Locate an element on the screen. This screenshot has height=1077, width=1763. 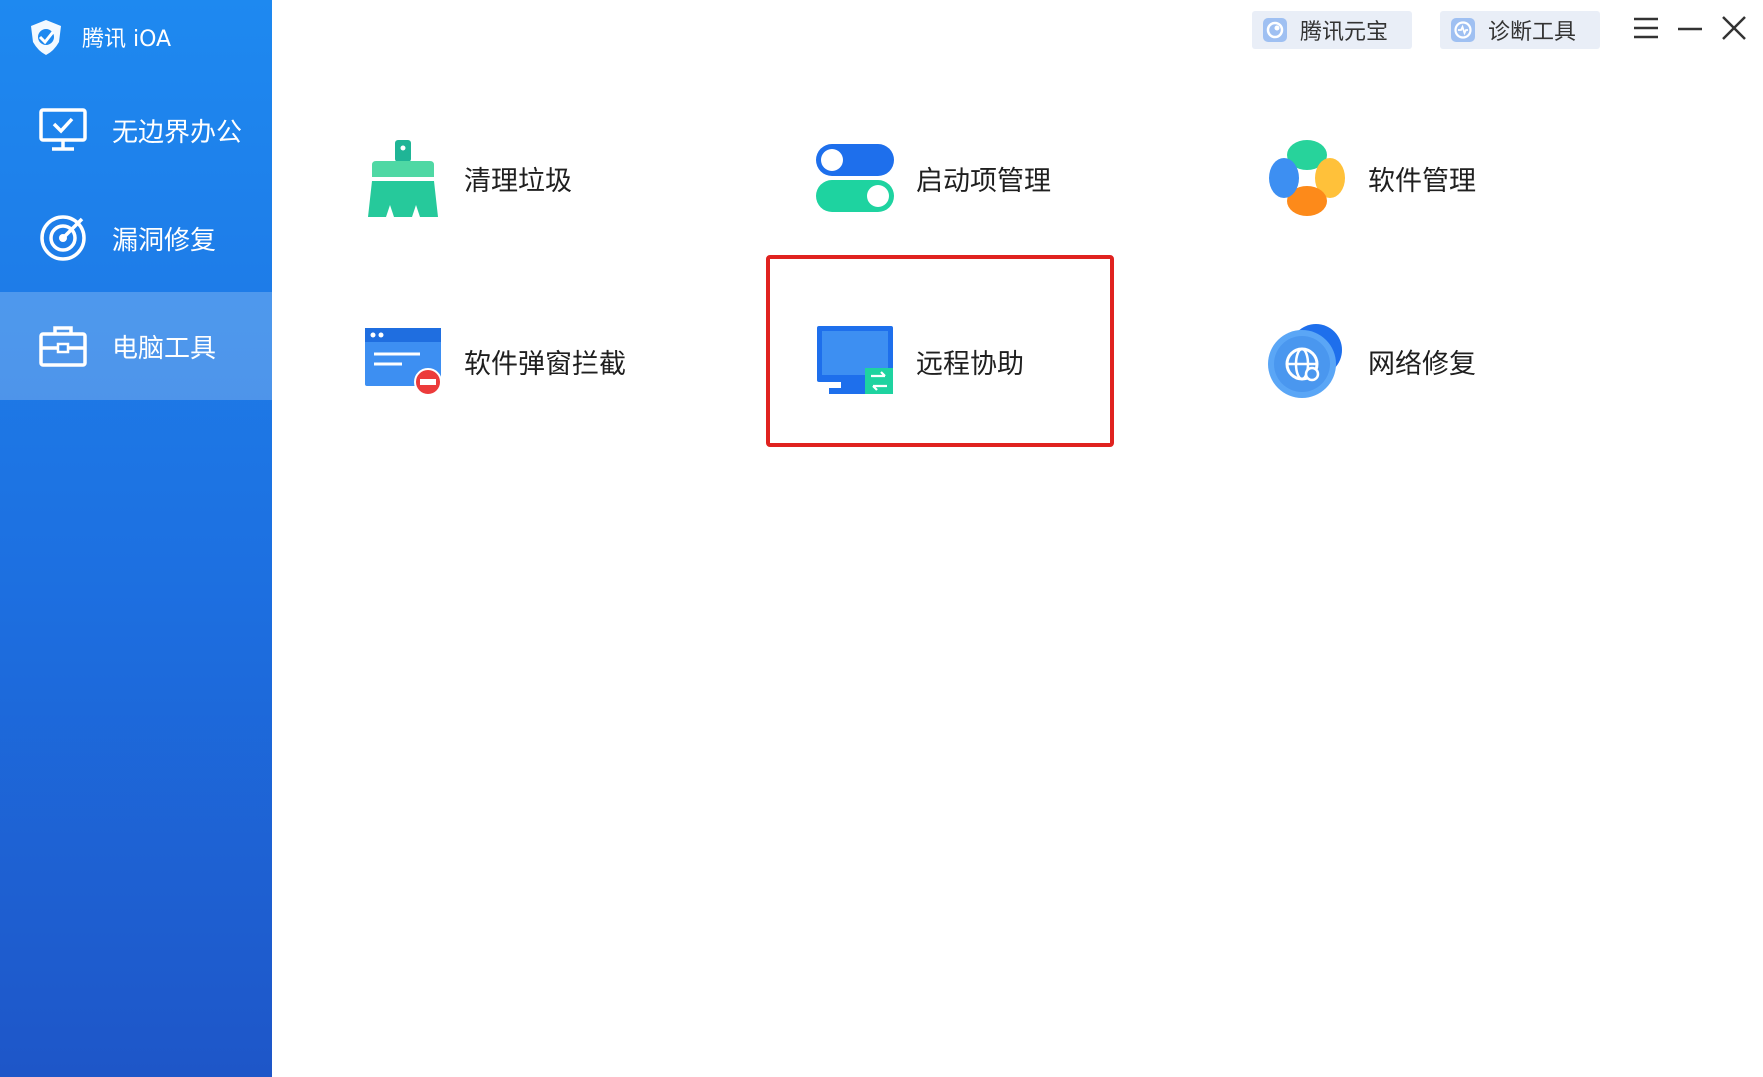
tool-network-repair: 网络修复 is located at coordinates (1371, 361).